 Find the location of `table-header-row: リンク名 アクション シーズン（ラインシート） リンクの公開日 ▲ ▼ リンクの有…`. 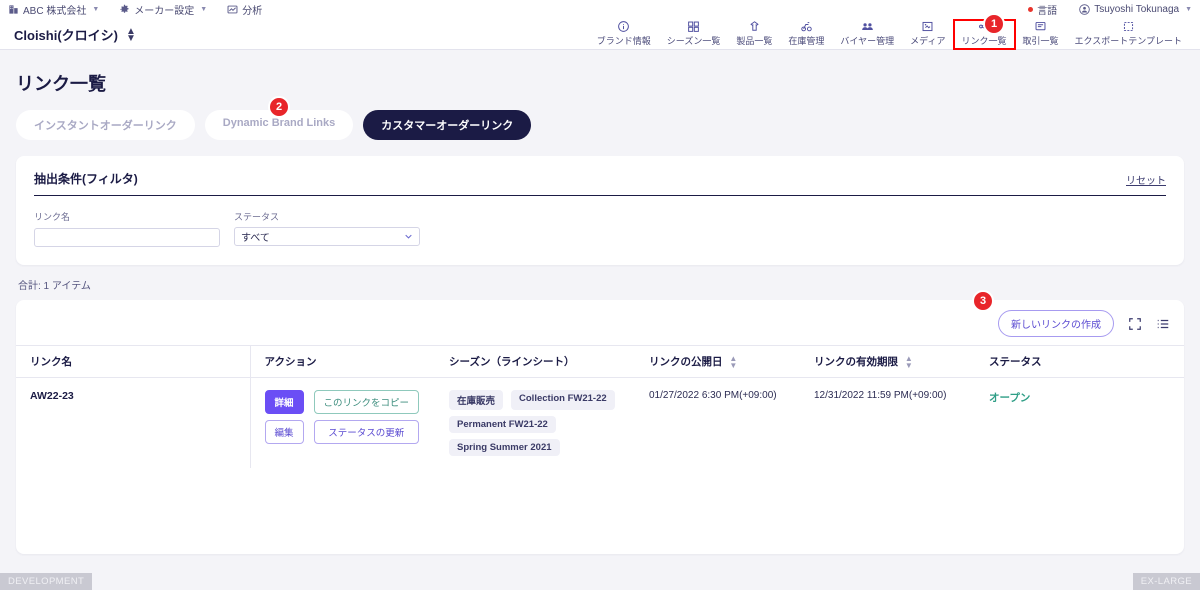

table-header-row: リンク名 アクション シーズン（ラインシート） リンクの公開日 ▲ ▼ リンクの有… is located at coordinates (600, 361).